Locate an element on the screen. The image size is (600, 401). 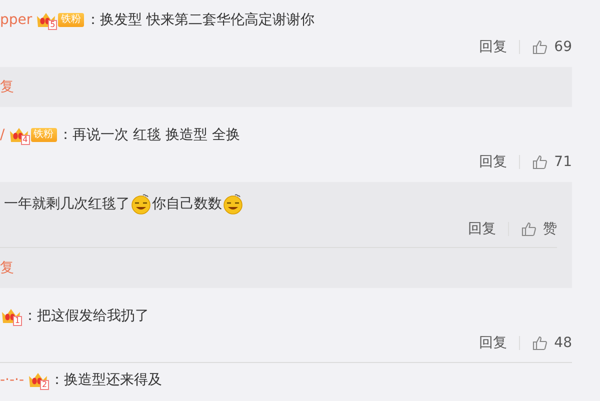
comment-text: ：把这假发给我扔了 is located at coordinates (86, 316).